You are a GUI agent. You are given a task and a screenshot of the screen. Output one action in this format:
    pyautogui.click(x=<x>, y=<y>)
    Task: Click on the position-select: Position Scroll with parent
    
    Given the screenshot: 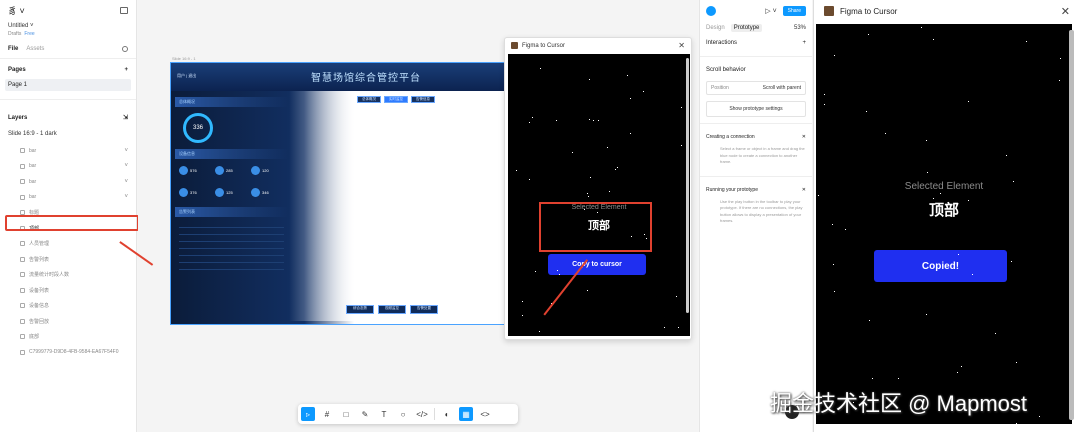 What is the action you would take?
    pyautogui.click(x=756, y=88)
    